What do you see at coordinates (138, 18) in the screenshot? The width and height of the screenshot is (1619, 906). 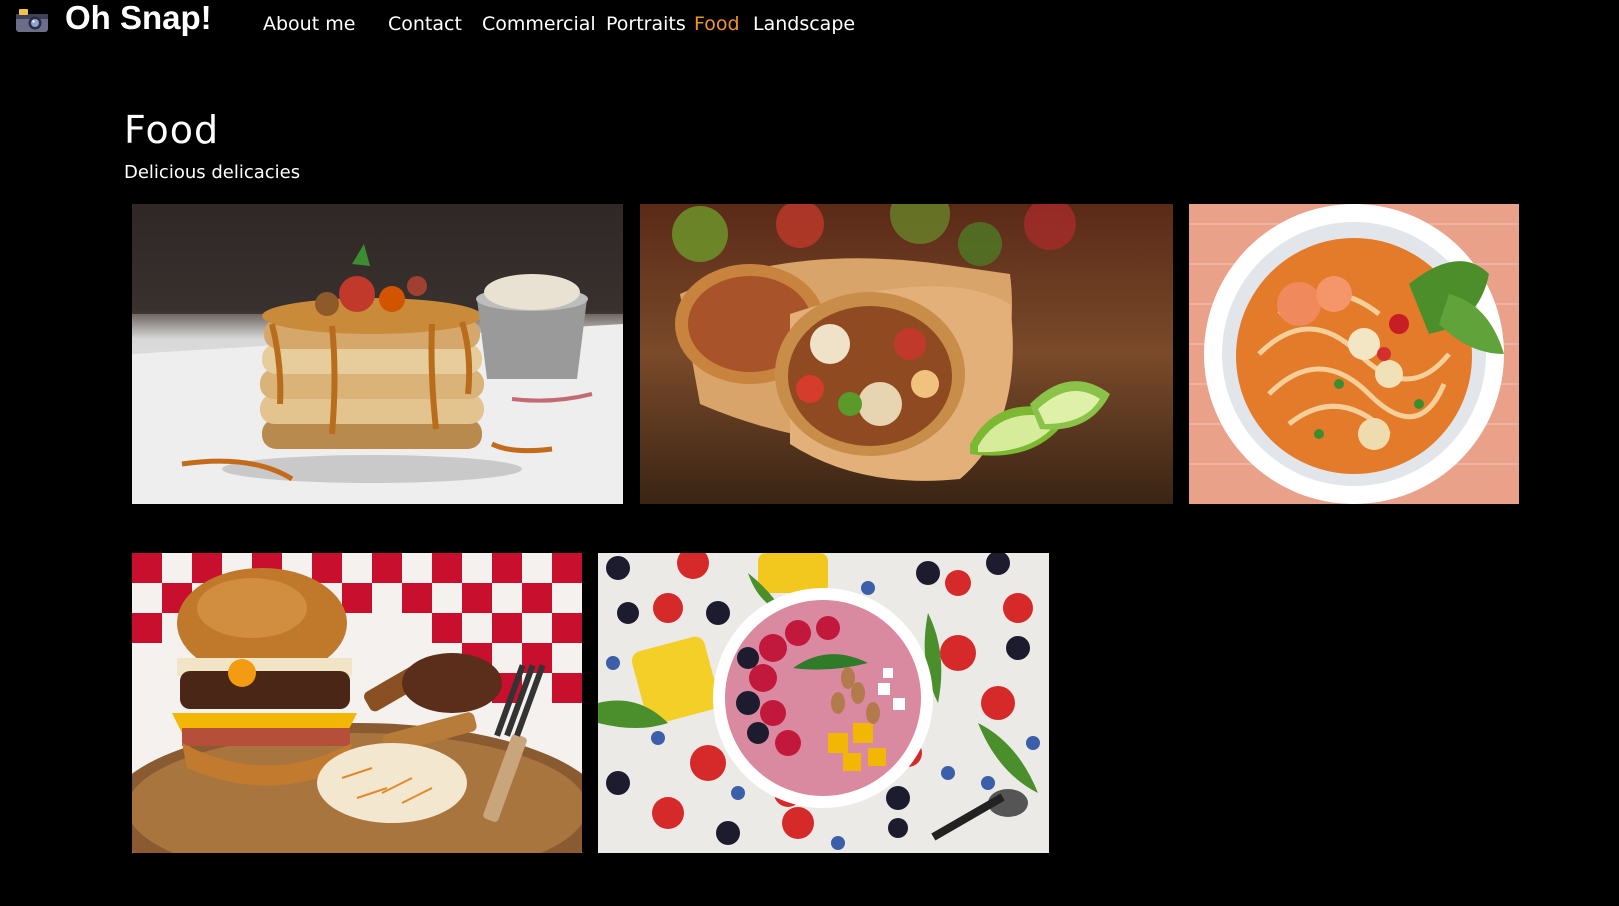 I see `brand-title: Oh Snap!` at bounding box center [138, 18].